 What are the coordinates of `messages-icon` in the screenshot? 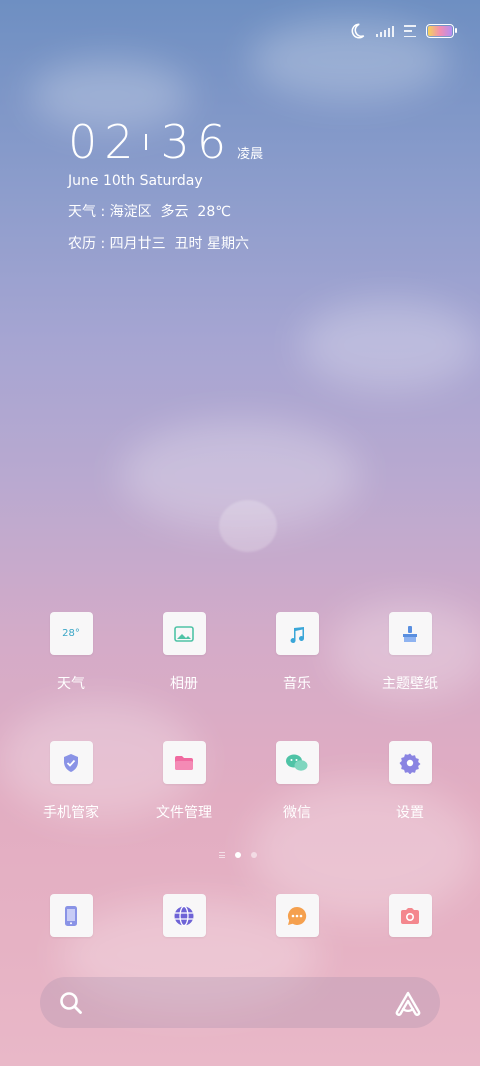 It's located at (297, 915).